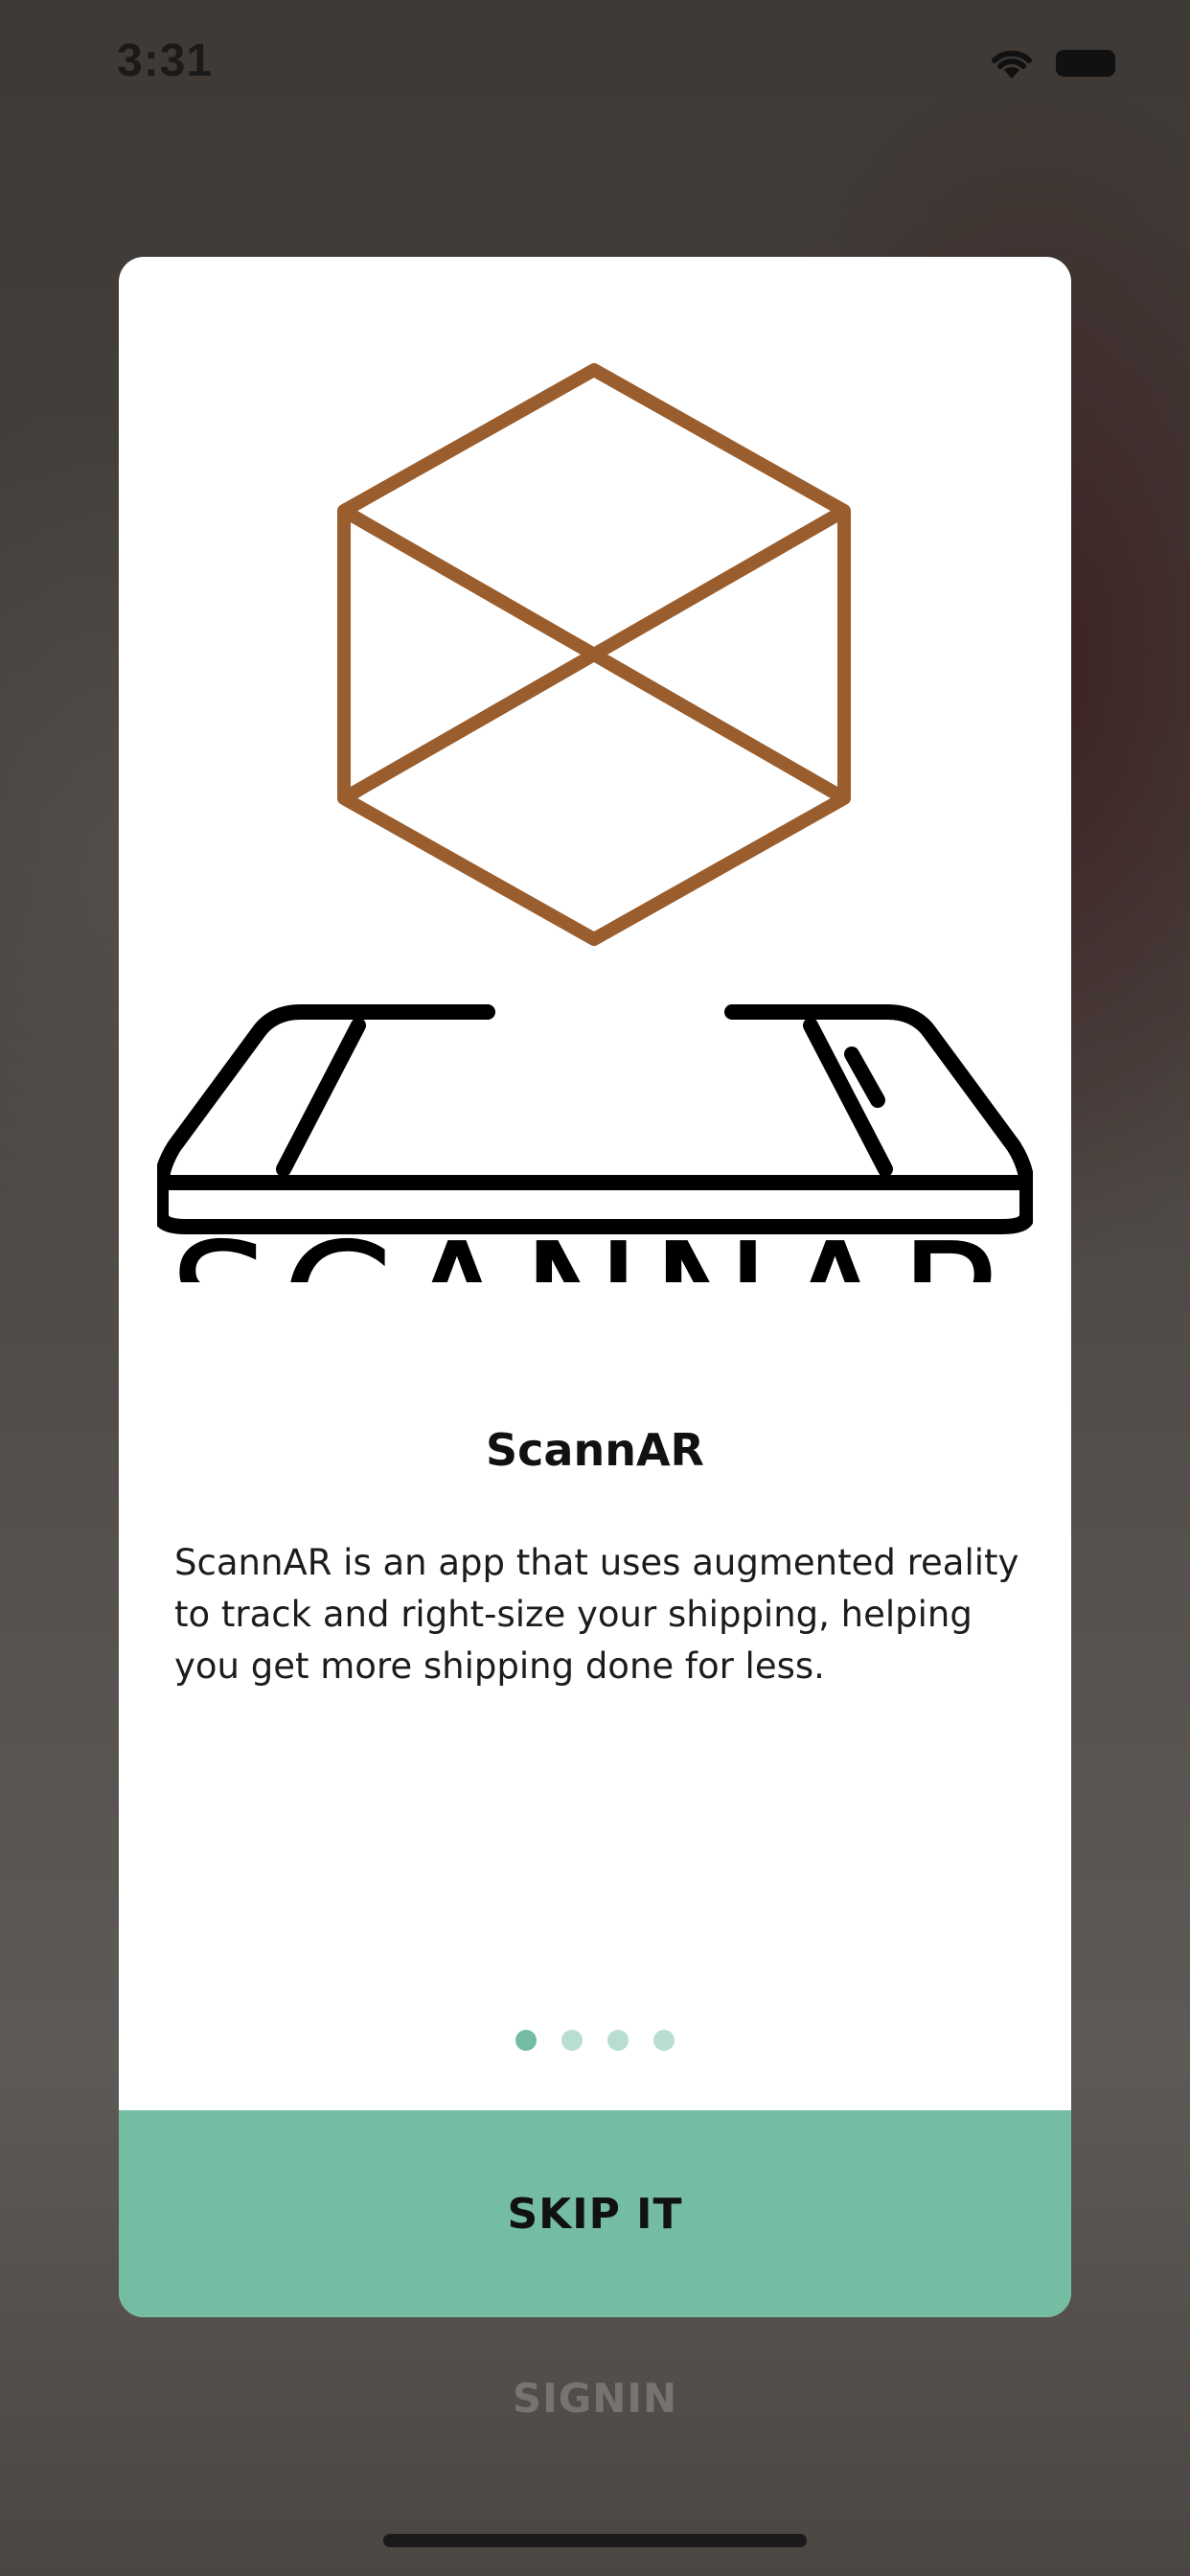 This screenshot has width=1190, height=2576. Describe the element at coordinates (595, 67) in the screenshot. I see `status-bar: 3:31` at that location.